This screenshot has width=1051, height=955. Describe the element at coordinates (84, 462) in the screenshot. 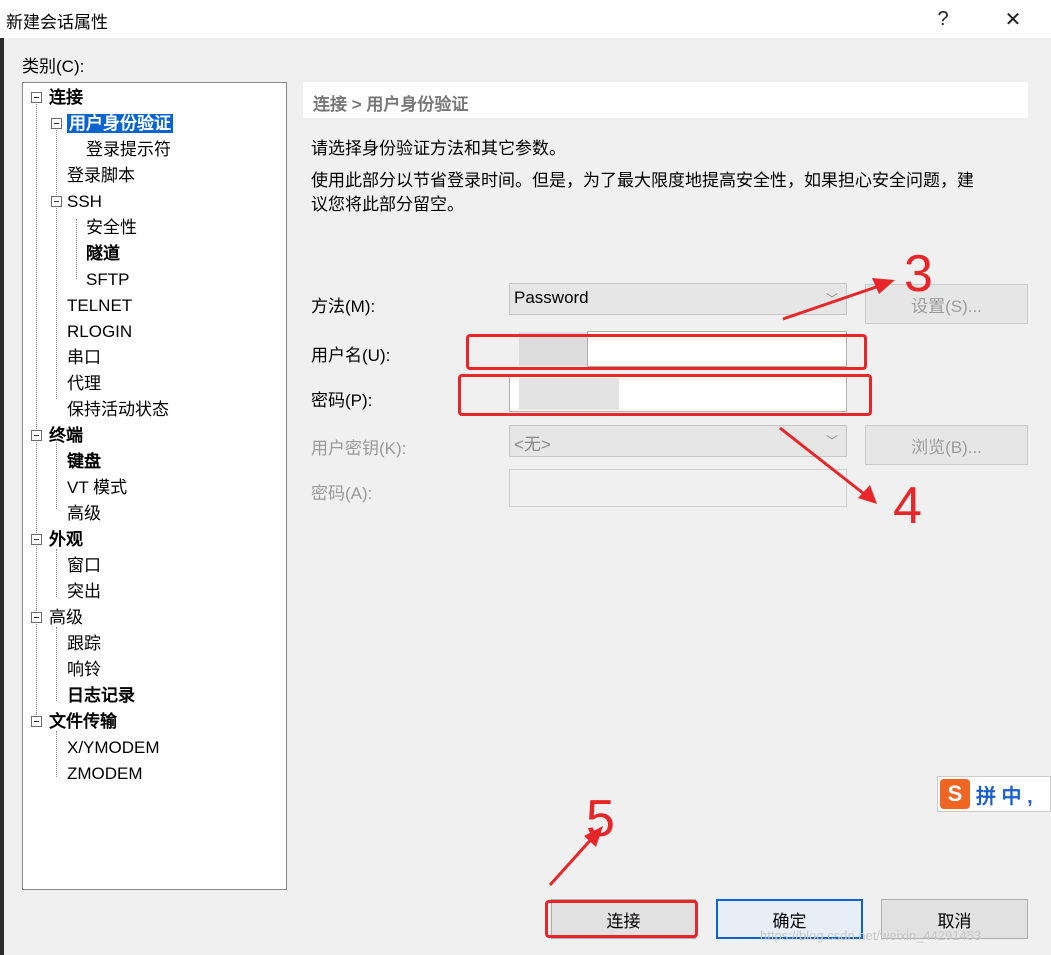

I see `tree-item-keyboard: 键盘` at that location.